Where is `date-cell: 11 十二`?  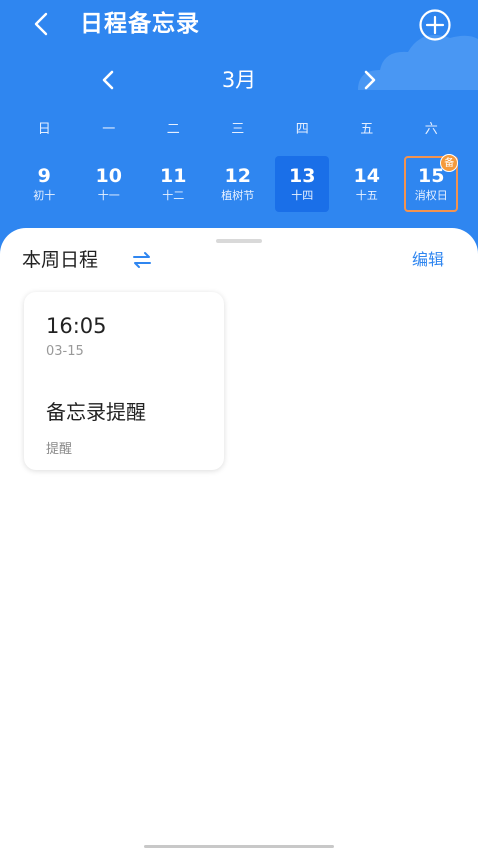
date-cell: 11 十二 is located at coordinates (173, 184).